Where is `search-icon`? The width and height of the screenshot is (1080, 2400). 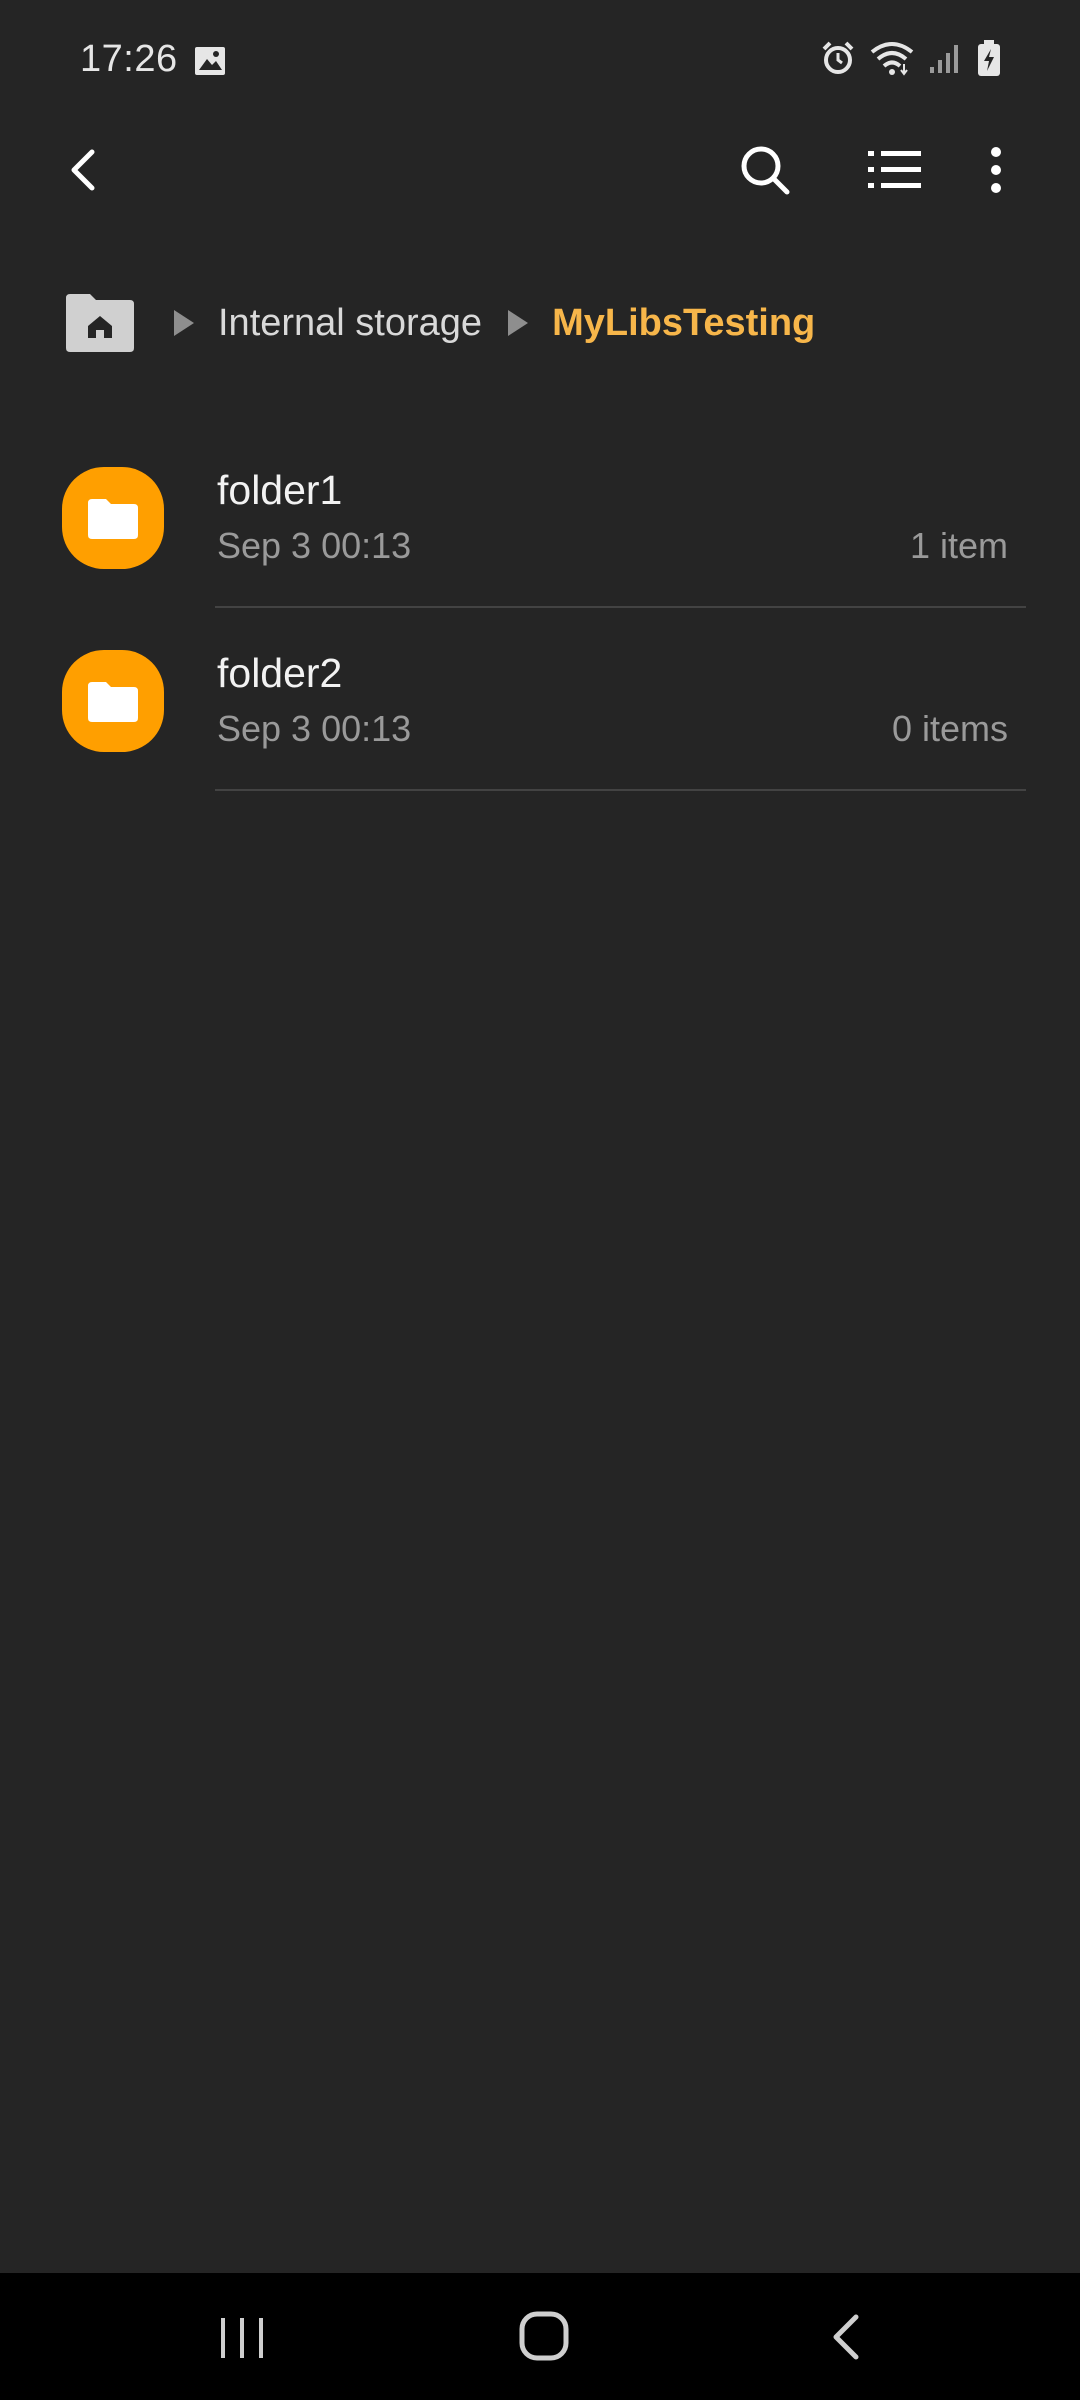
search-icon is located at coordinates (765, 170).